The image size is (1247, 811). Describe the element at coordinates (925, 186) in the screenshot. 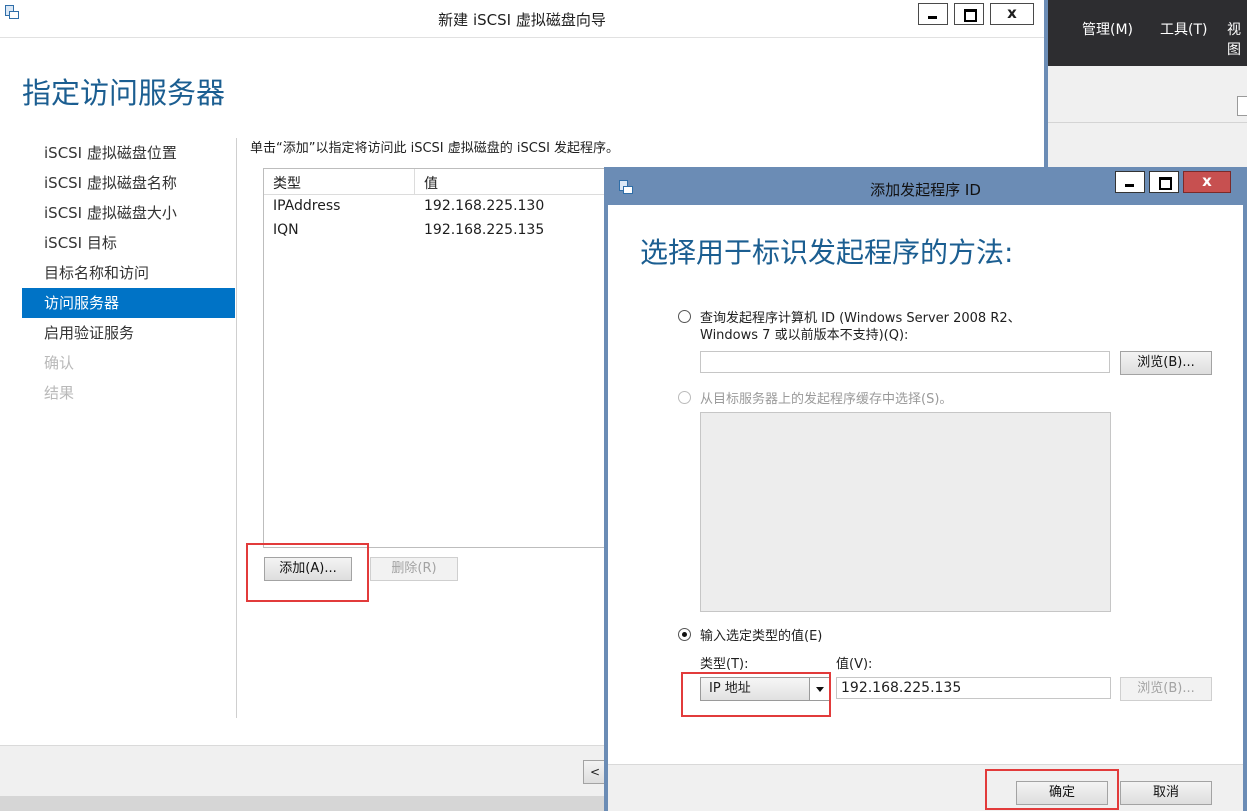

I see `dialog-titlebar: 添加发起程序 ID x` at that location.